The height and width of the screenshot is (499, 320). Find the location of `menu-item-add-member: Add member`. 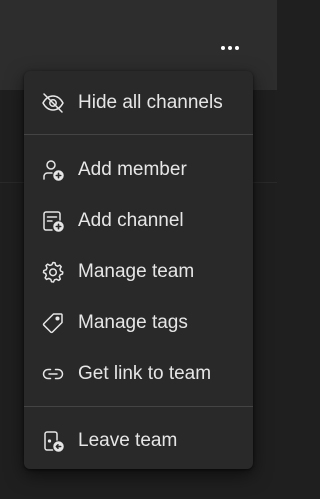

menu-item-add-member: Add member is located at coordinates (138, 170).